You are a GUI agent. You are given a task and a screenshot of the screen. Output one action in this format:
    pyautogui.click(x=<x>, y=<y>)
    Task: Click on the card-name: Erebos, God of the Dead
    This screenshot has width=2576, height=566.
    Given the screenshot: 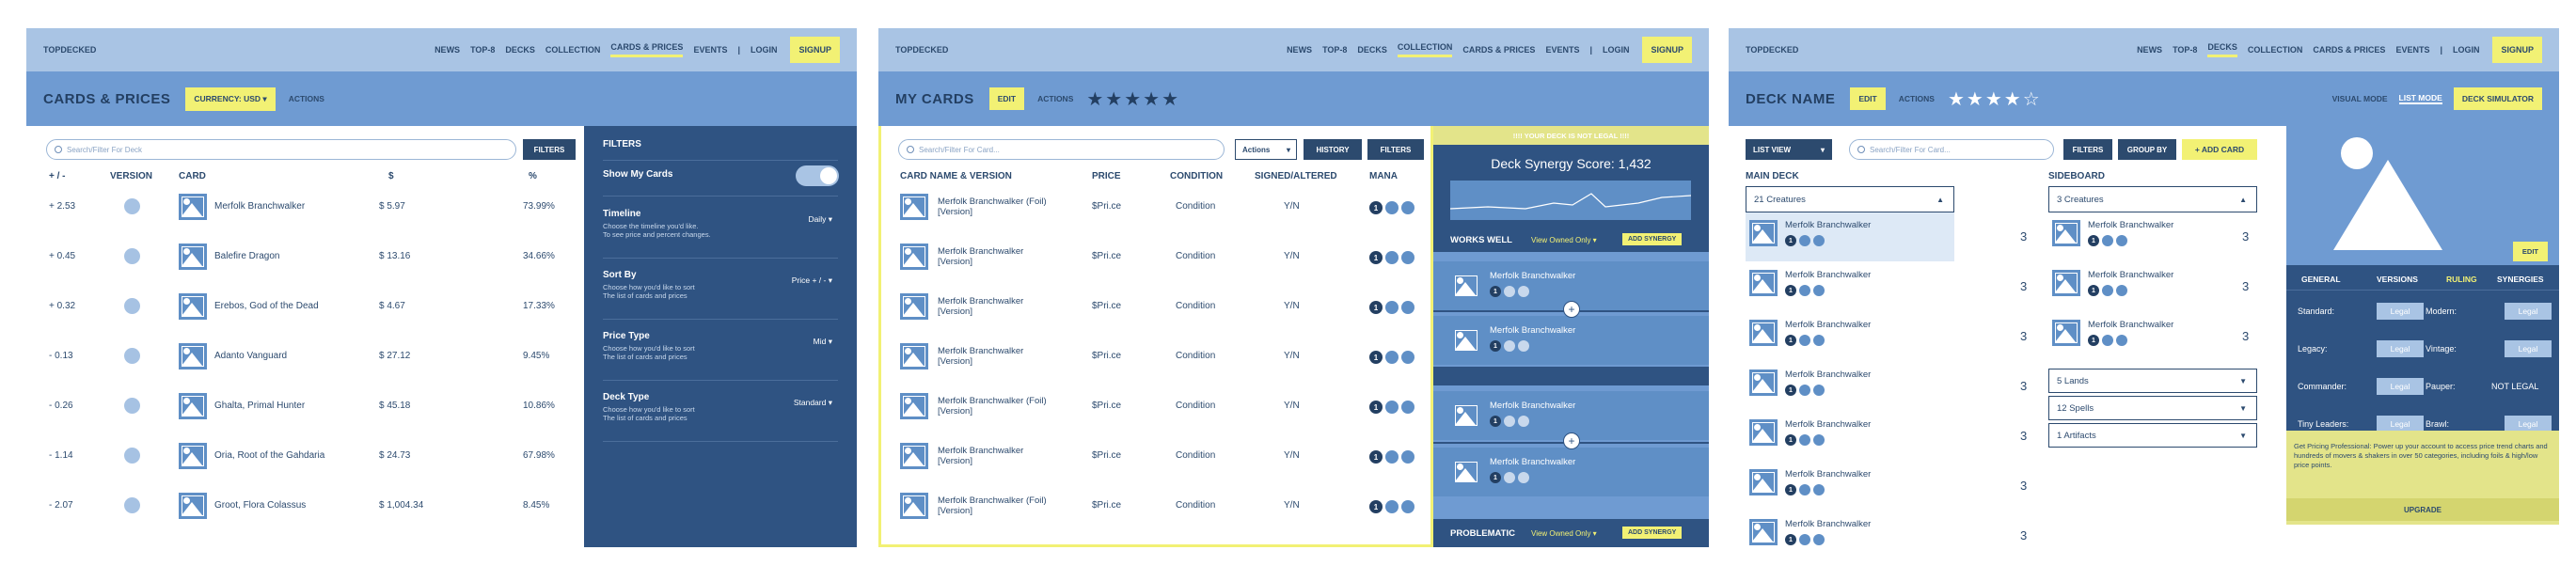 What is the action you would take?
    pyautogui.click(x=266, y=306)
    